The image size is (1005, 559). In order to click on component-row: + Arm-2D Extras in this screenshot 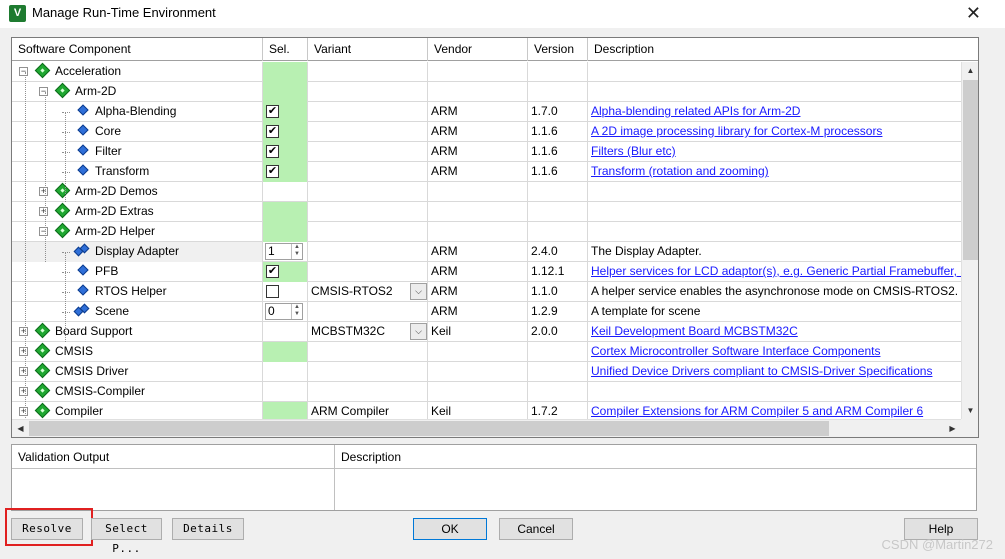, I will do `click(486, 212)`.